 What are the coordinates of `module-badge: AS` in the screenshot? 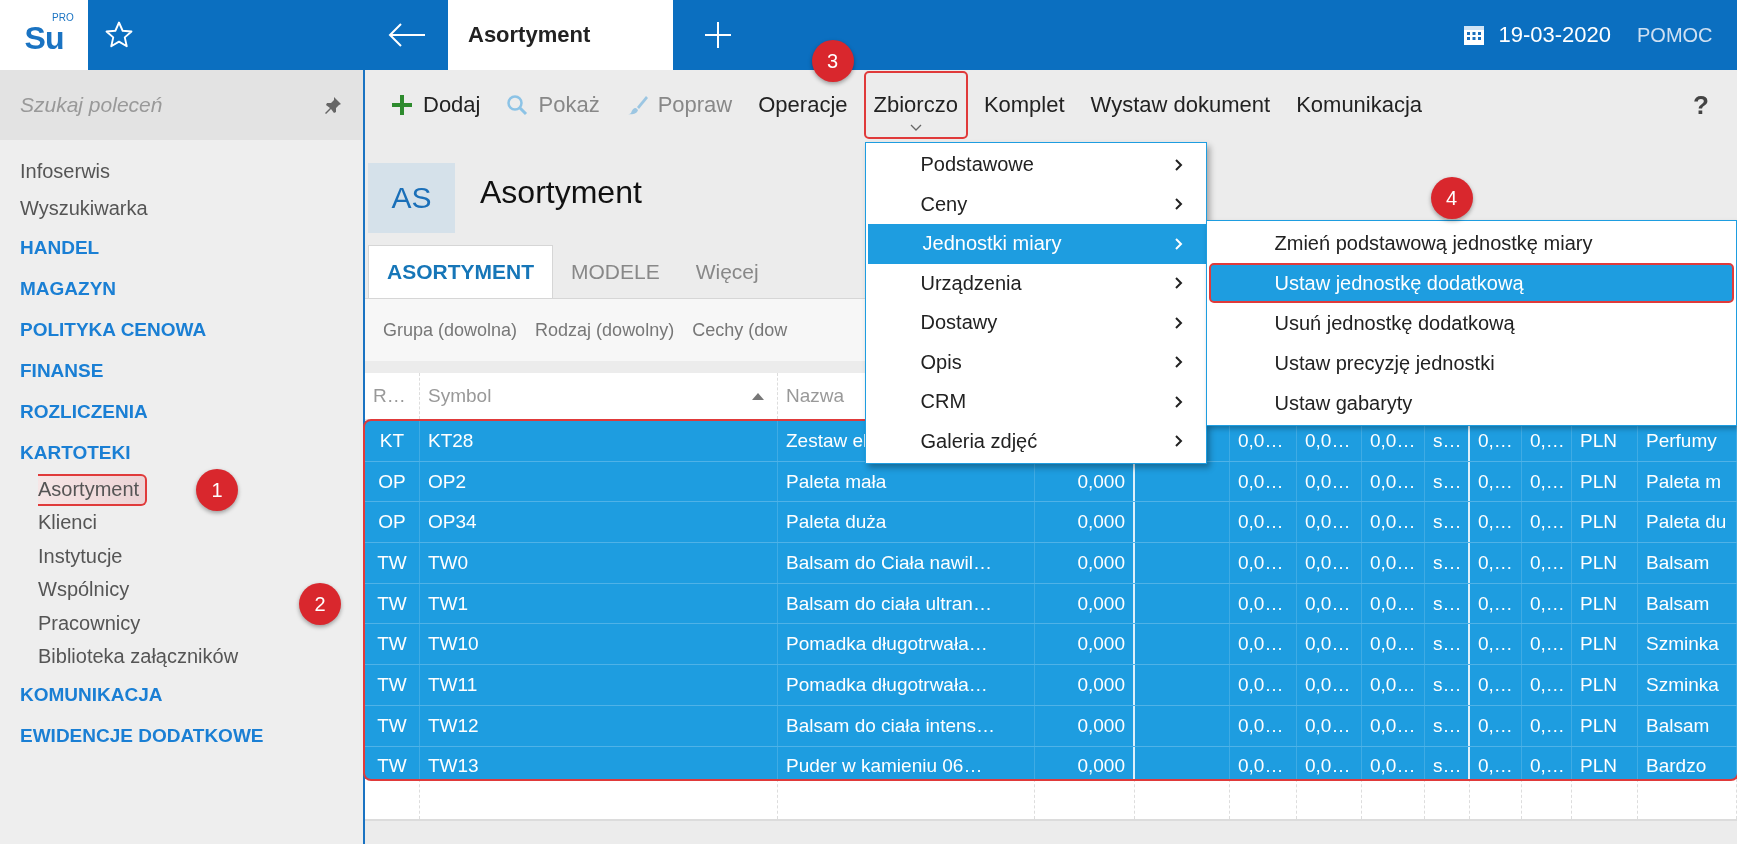 It's located at (411, 197).